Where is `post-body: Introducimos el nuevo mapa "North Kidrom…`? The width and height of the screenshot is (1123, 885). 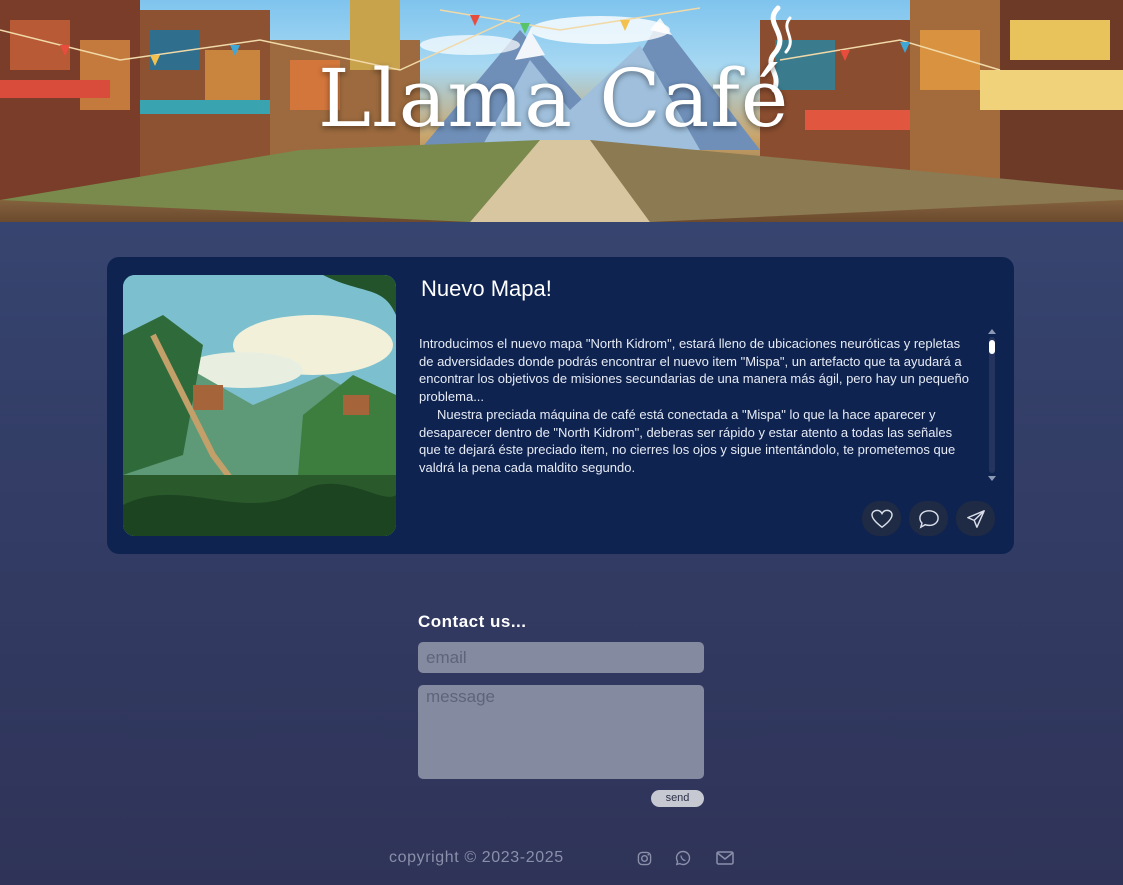
post-body: Introducimos el nuevo mapa "North Kidrom… is located at coordinates (696, 407).